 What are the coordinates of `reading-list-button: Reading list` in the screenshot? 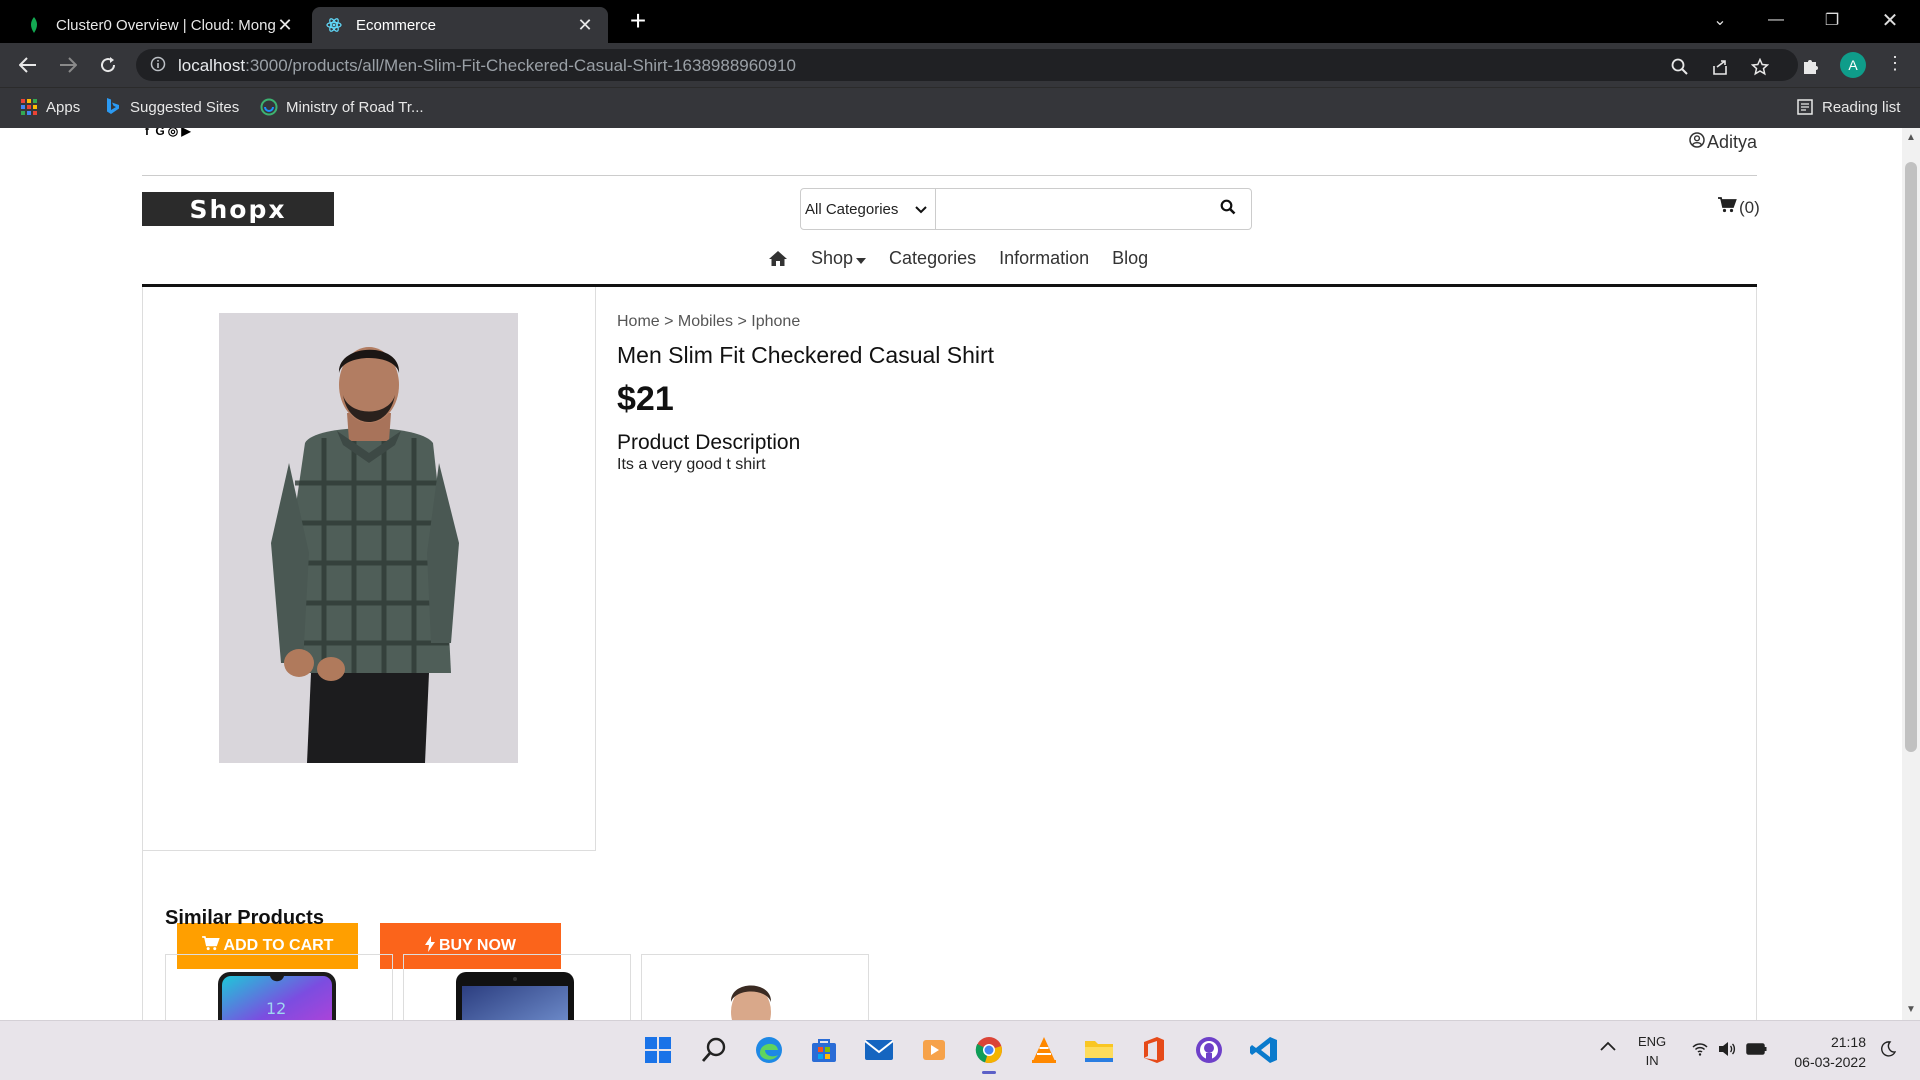 It's located at (1848, 107).